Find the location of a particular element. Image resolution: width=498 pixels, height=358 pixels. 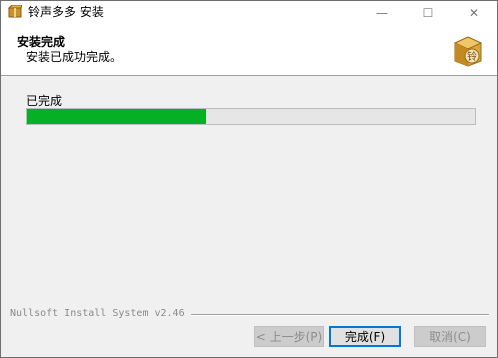

package-seal-icon: 铃 is located at coordinates (468, 51).